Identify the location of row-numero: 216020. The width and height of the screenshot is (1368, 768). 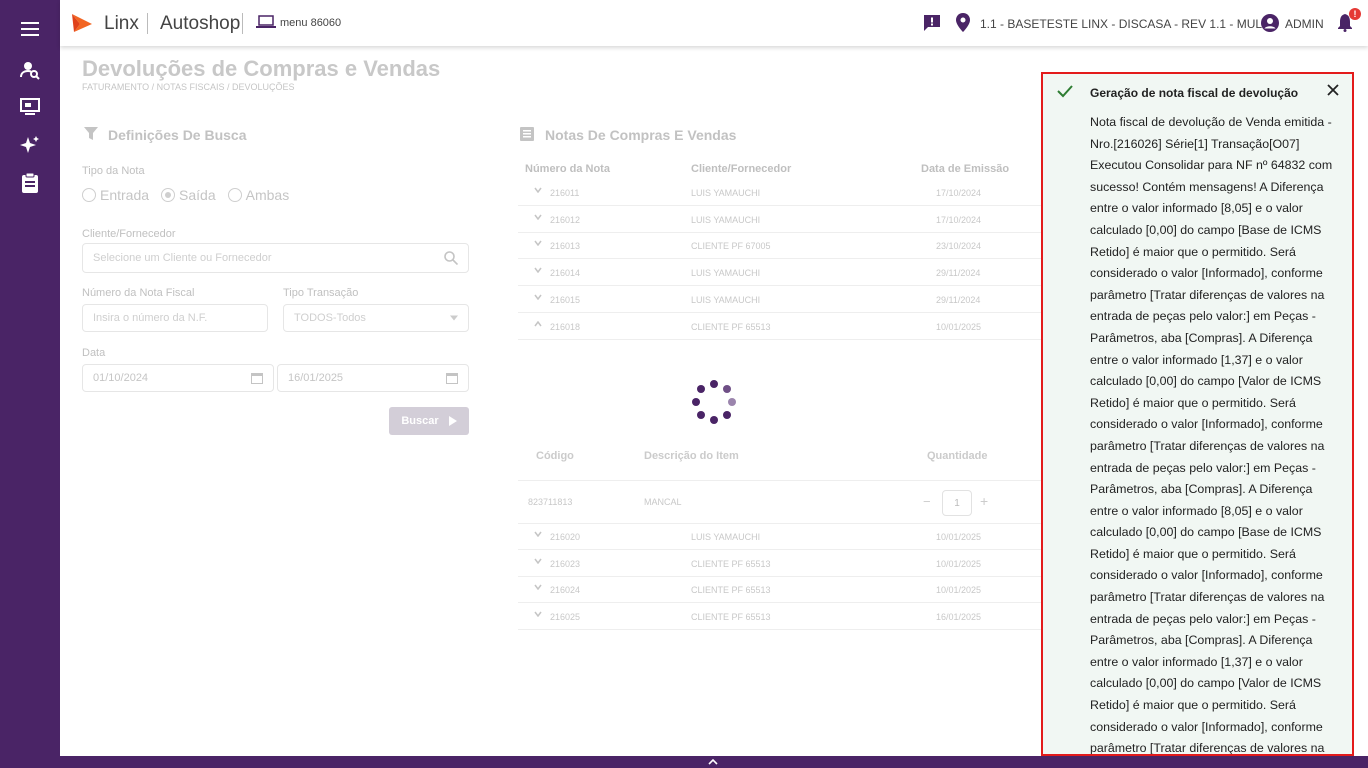
(565, 537).